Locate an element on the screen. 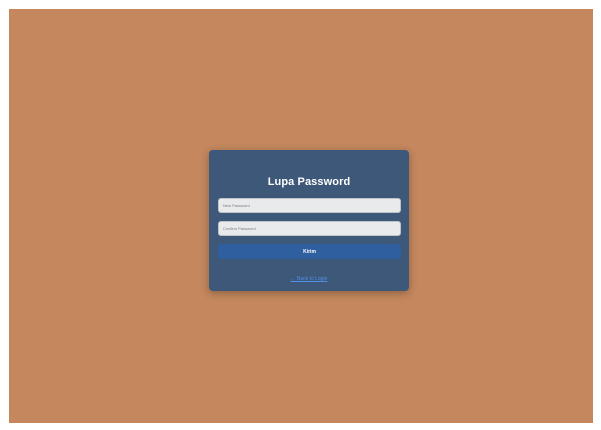  new-password-input is located at coordinates (309, 205).